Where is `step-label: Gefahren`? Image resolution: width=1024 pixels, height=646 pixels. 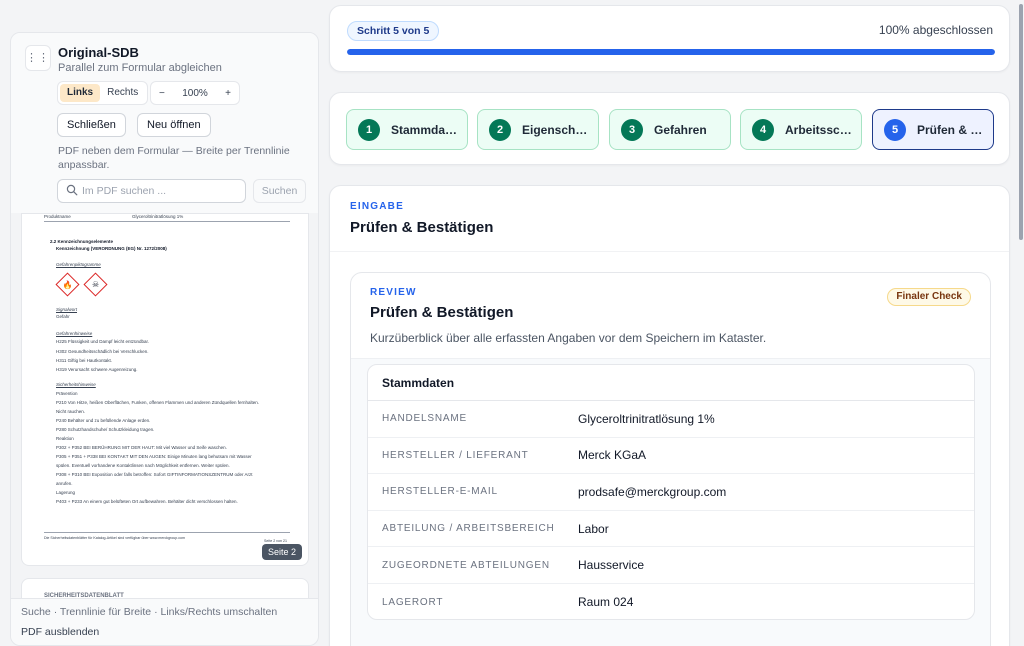
step-label: Gefahren is located at coordinates (680, 129).